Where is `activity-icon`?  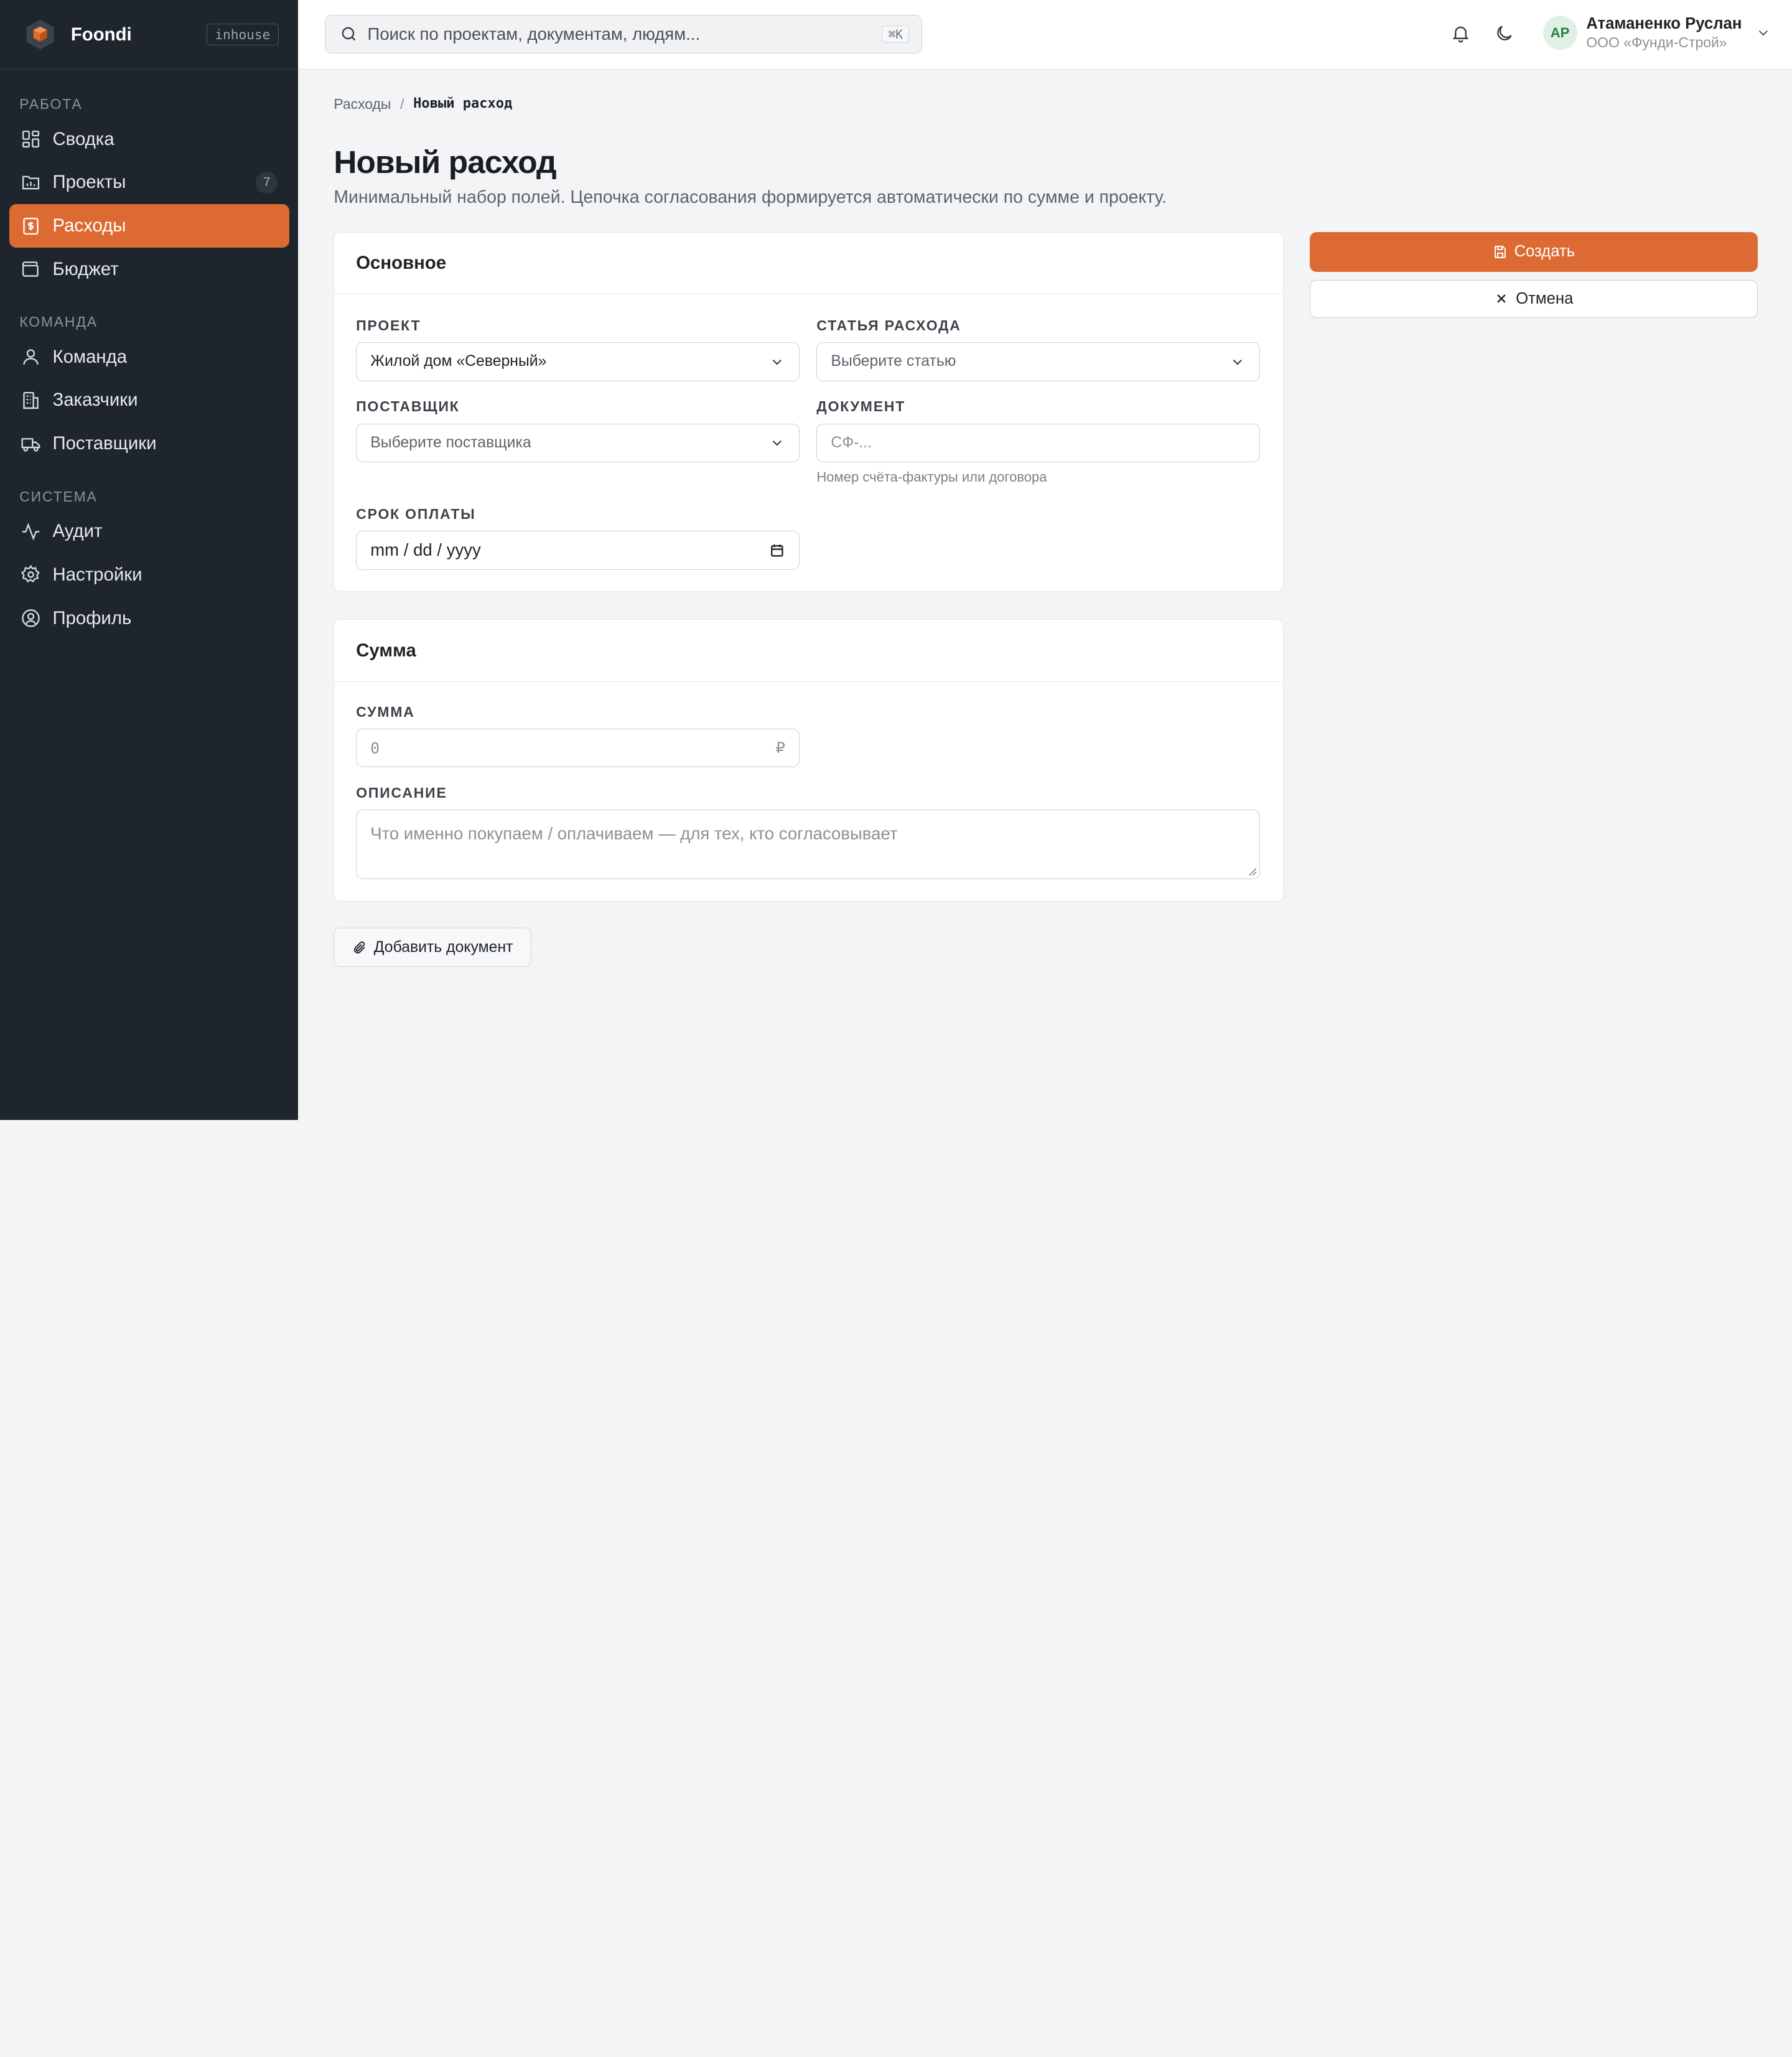 activity-icon is located at coordinates (31, 531).